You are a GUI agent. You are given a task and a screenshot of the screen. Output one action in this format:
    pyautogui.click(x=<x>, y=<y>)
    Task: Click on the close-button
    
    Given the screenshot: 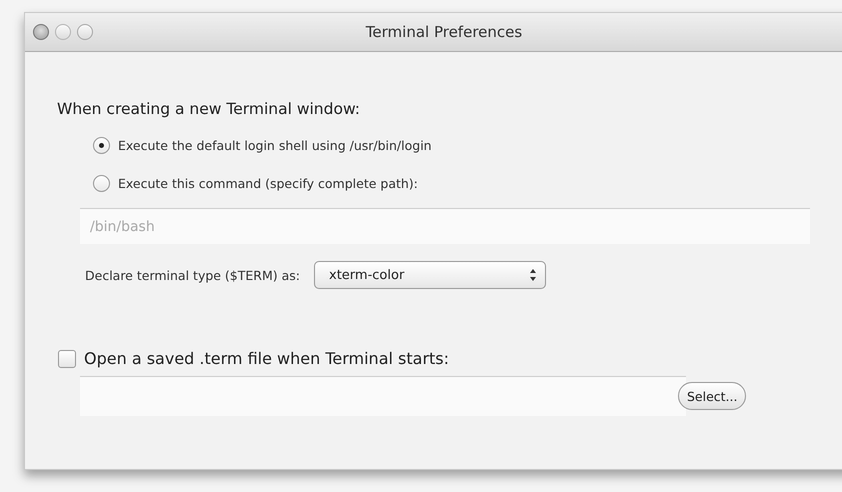 What is the action you would take?
    pyautogui.click(x=41, y=32)
    